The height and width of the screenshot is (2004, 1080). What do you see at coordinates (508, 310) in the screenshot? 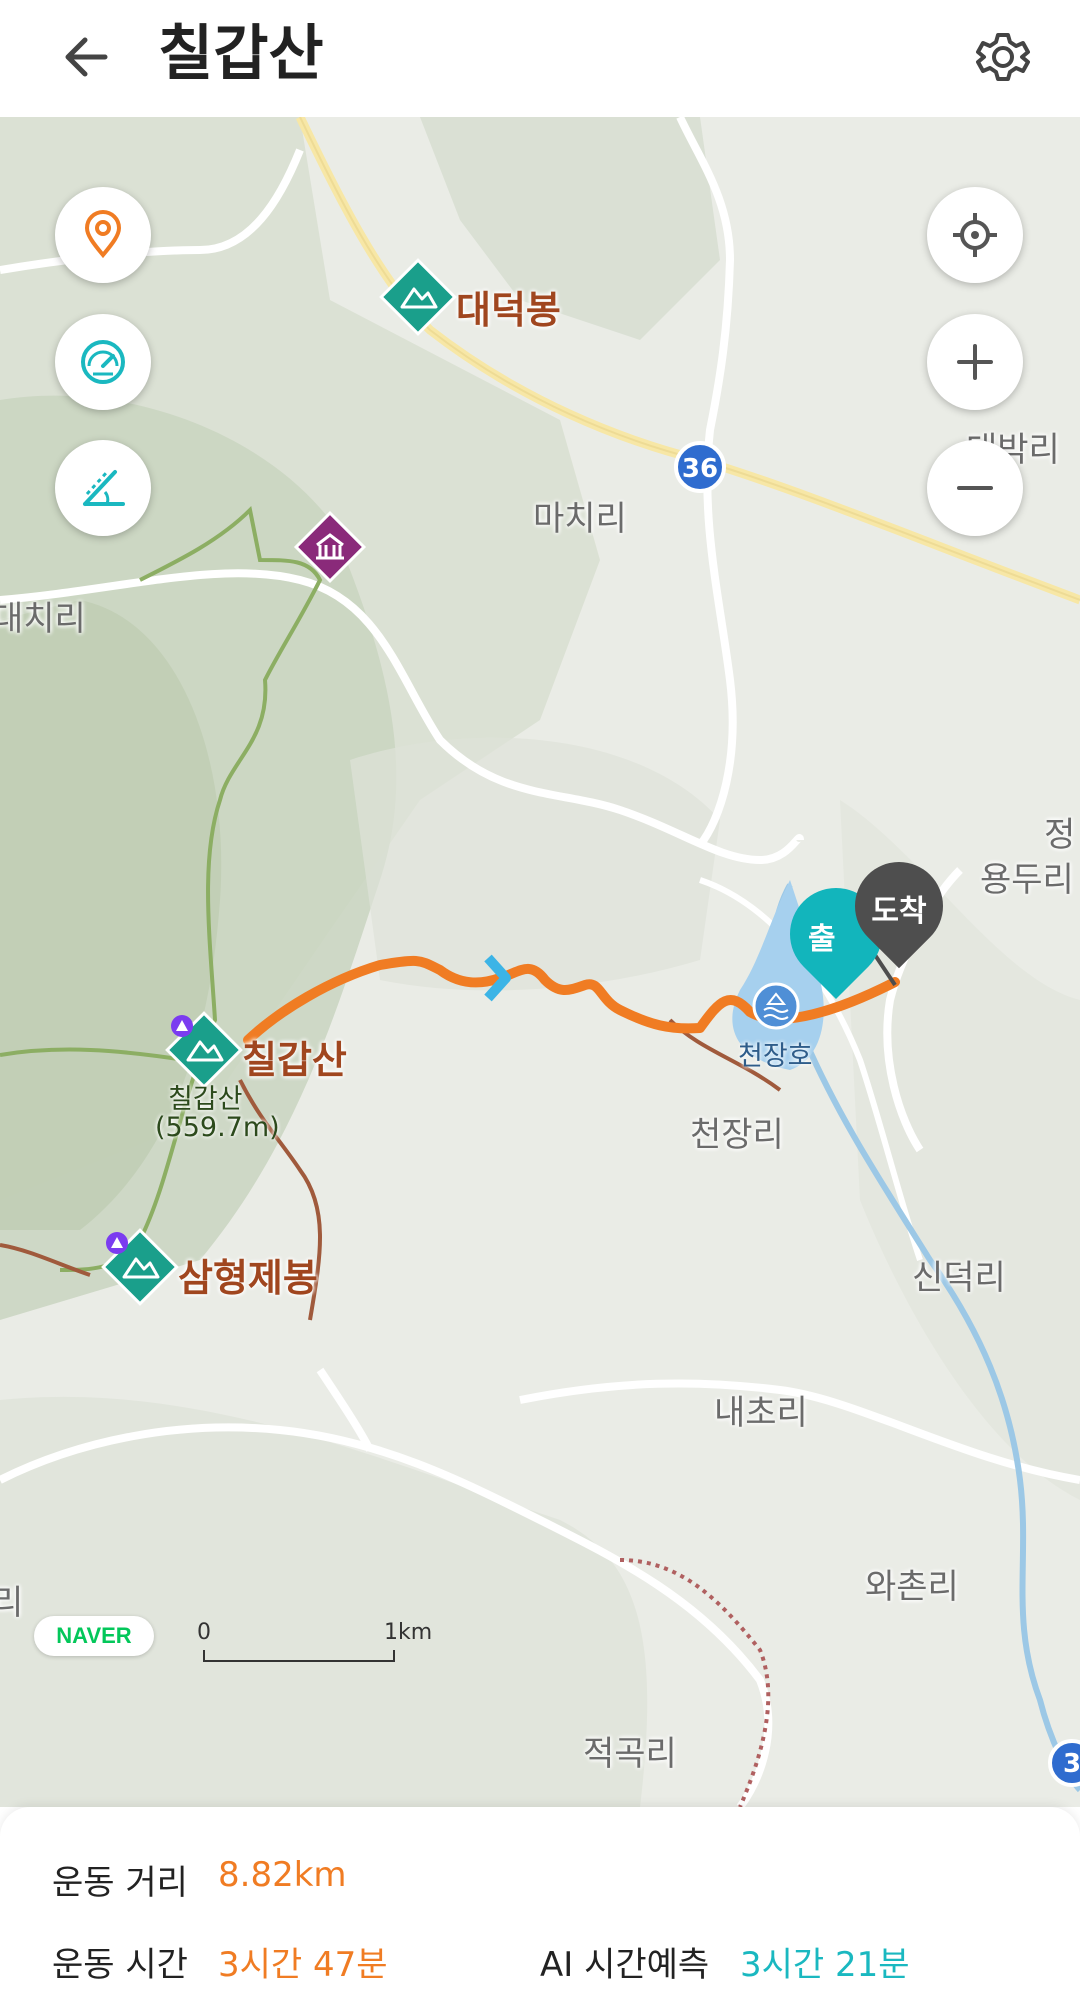
I see `label-daedeokbong: 대덕봉` at bounding box center [508, 310].